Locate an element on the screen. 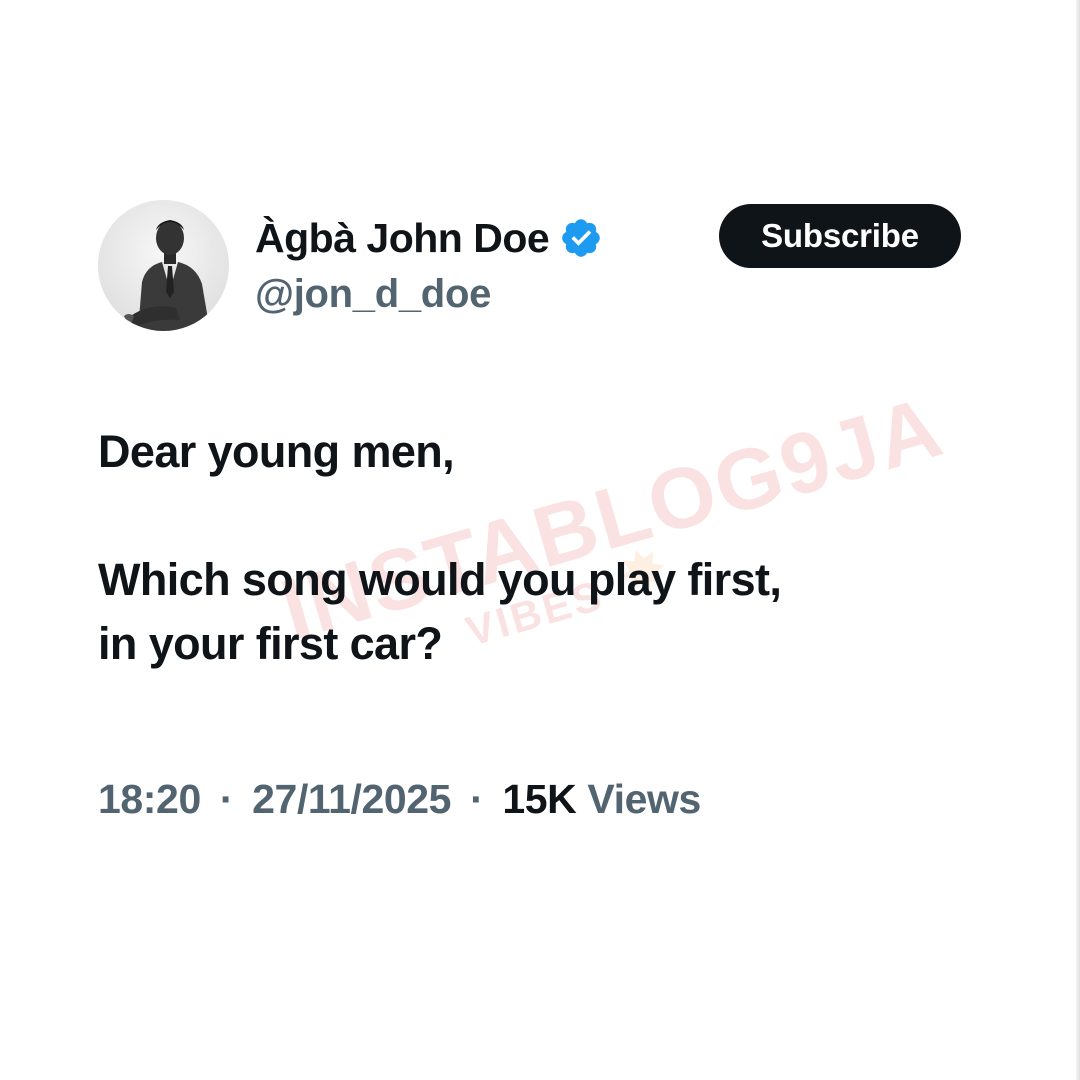 The width and height of the screenshot is (1080, 1080). views-label: Views is located at coordinates (644, 799).